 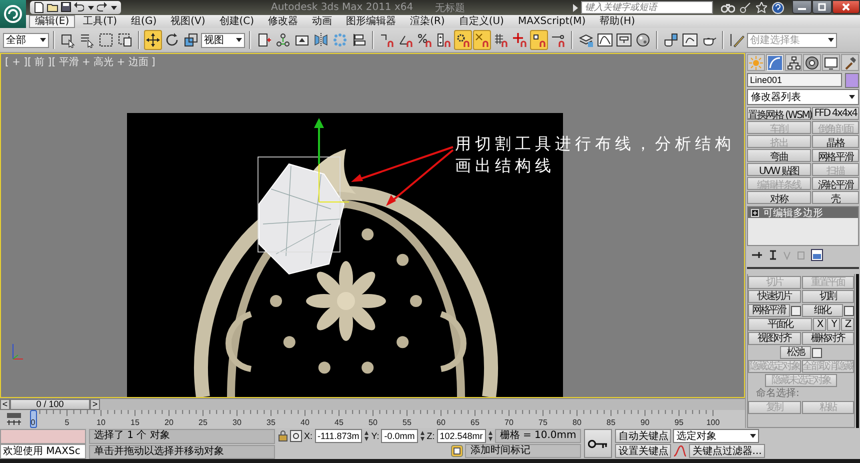 What do you see at coordinates (643, 451) in the screenshot?
I see `set-key-mode-button: 设置关键点` at bounding box center [643, 451].